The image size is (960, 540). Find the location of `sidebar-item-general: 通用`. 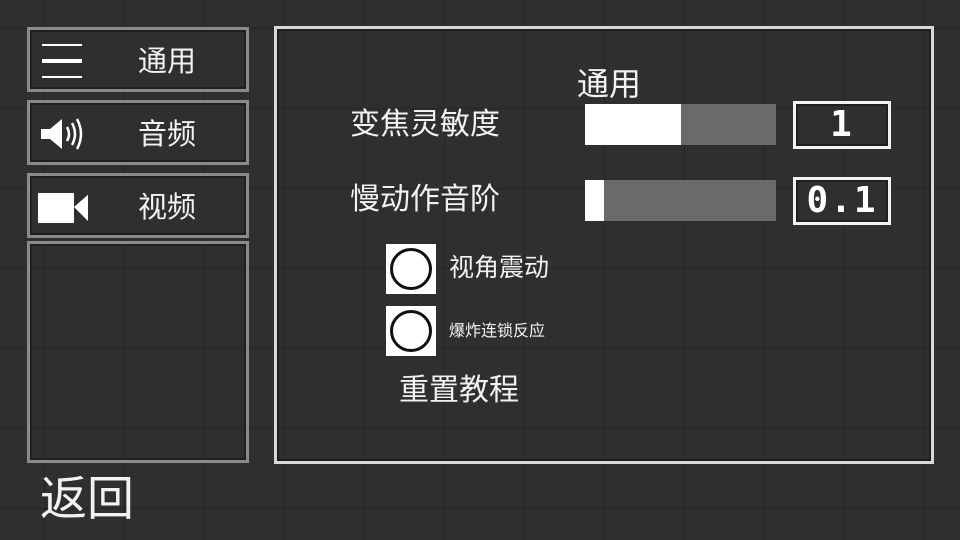

sidebar-item-general: 通用 is located at coordinates (138, 59).